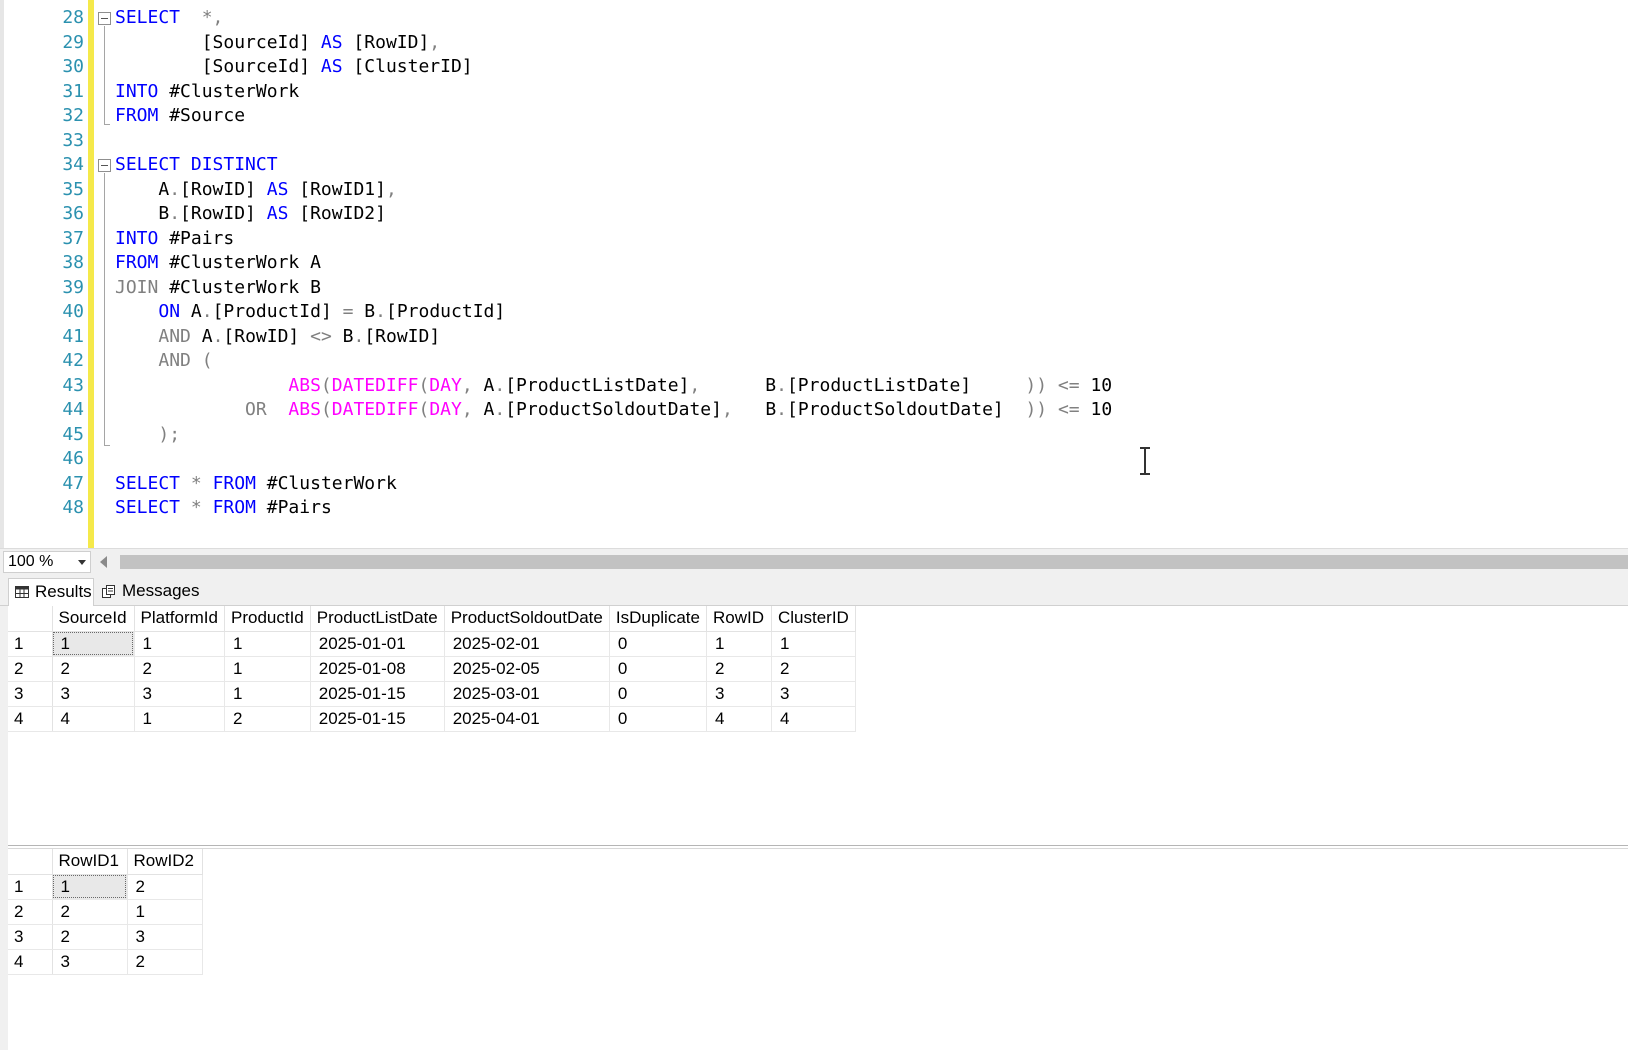 The image size is (1628, 1050). Describe the element at coordinates (51, 592) in the screenshot. I see `tab-results: Results` at that location.